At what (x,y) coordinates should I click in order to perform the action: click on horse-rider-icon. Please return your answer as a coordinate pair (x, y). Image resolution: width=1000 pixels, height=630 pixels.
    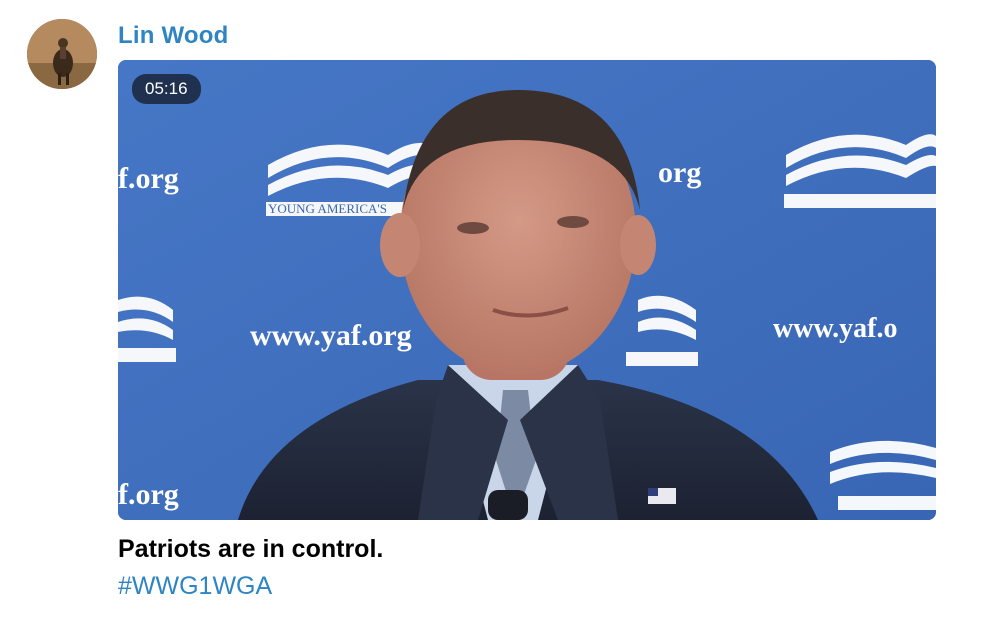
    Looking at the image, I should click on (62, 54).